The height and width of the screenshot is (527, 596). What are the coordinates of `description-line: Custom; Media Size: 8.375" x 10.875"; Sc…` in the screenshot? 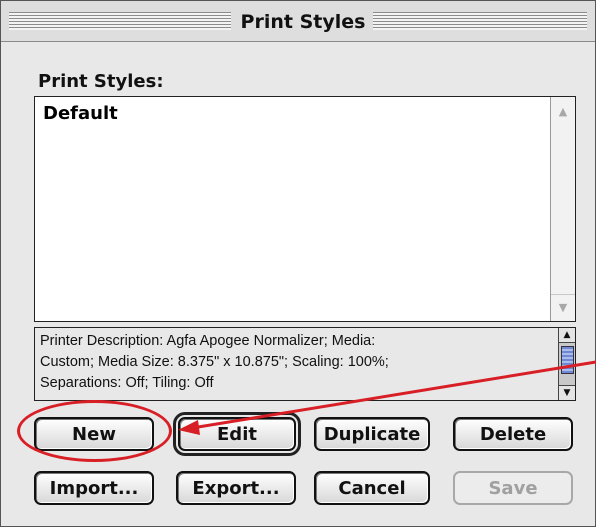 It's located at (214, 362).